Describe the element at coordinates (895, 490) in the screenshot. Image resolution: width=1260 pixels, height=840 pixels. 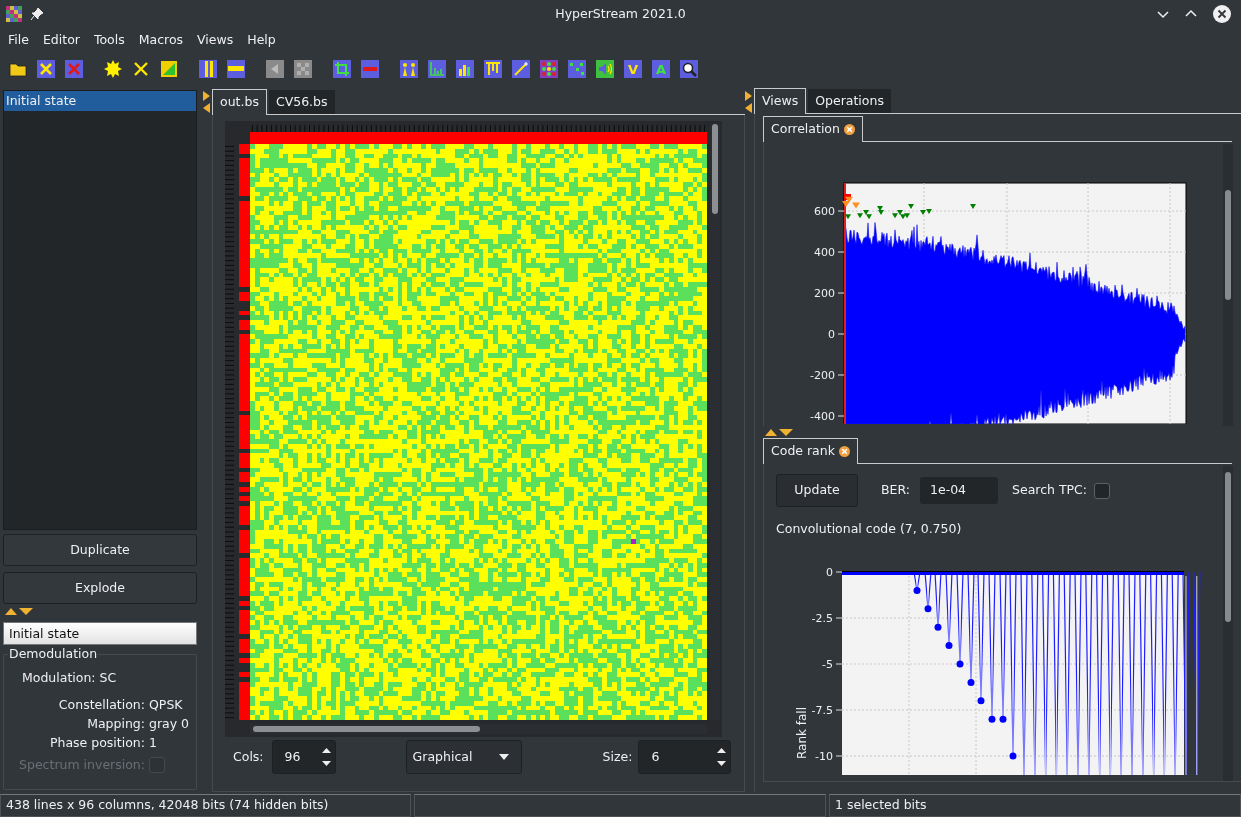
I see `field-label: BER:` at that location.